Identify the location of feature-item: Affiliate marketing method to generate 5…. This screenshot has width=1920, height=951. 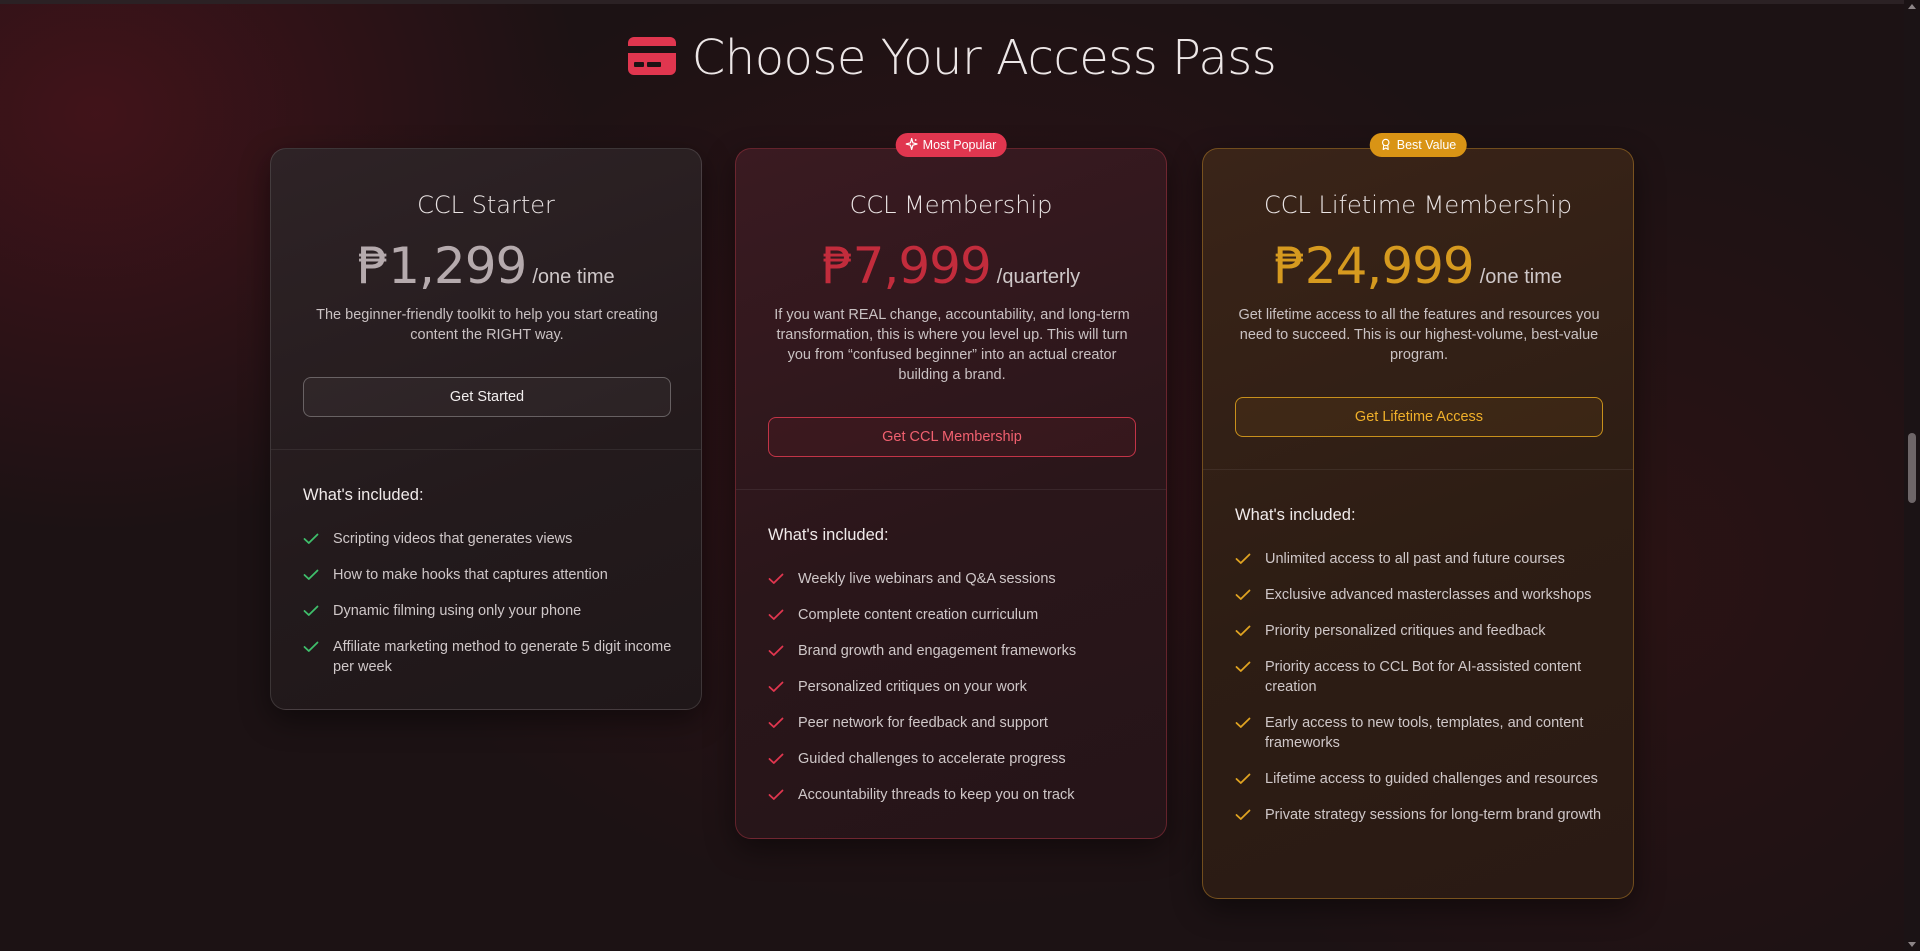
(493, 657).